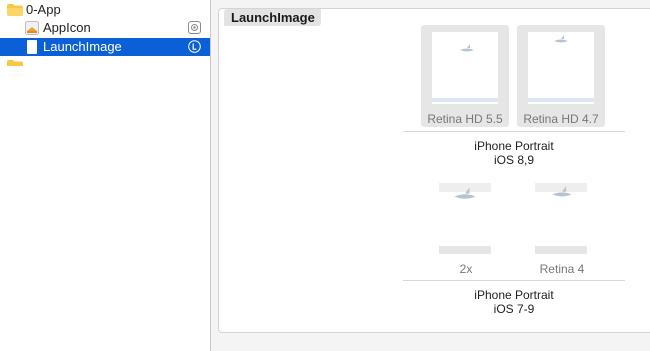 Image resolution: width=650 pixels, height=351 pixels. What do you see at coordinates (561, 119) in the screenshot?
I see `slot-label: Retina HD 4.7` at bounding box center [561, 119].